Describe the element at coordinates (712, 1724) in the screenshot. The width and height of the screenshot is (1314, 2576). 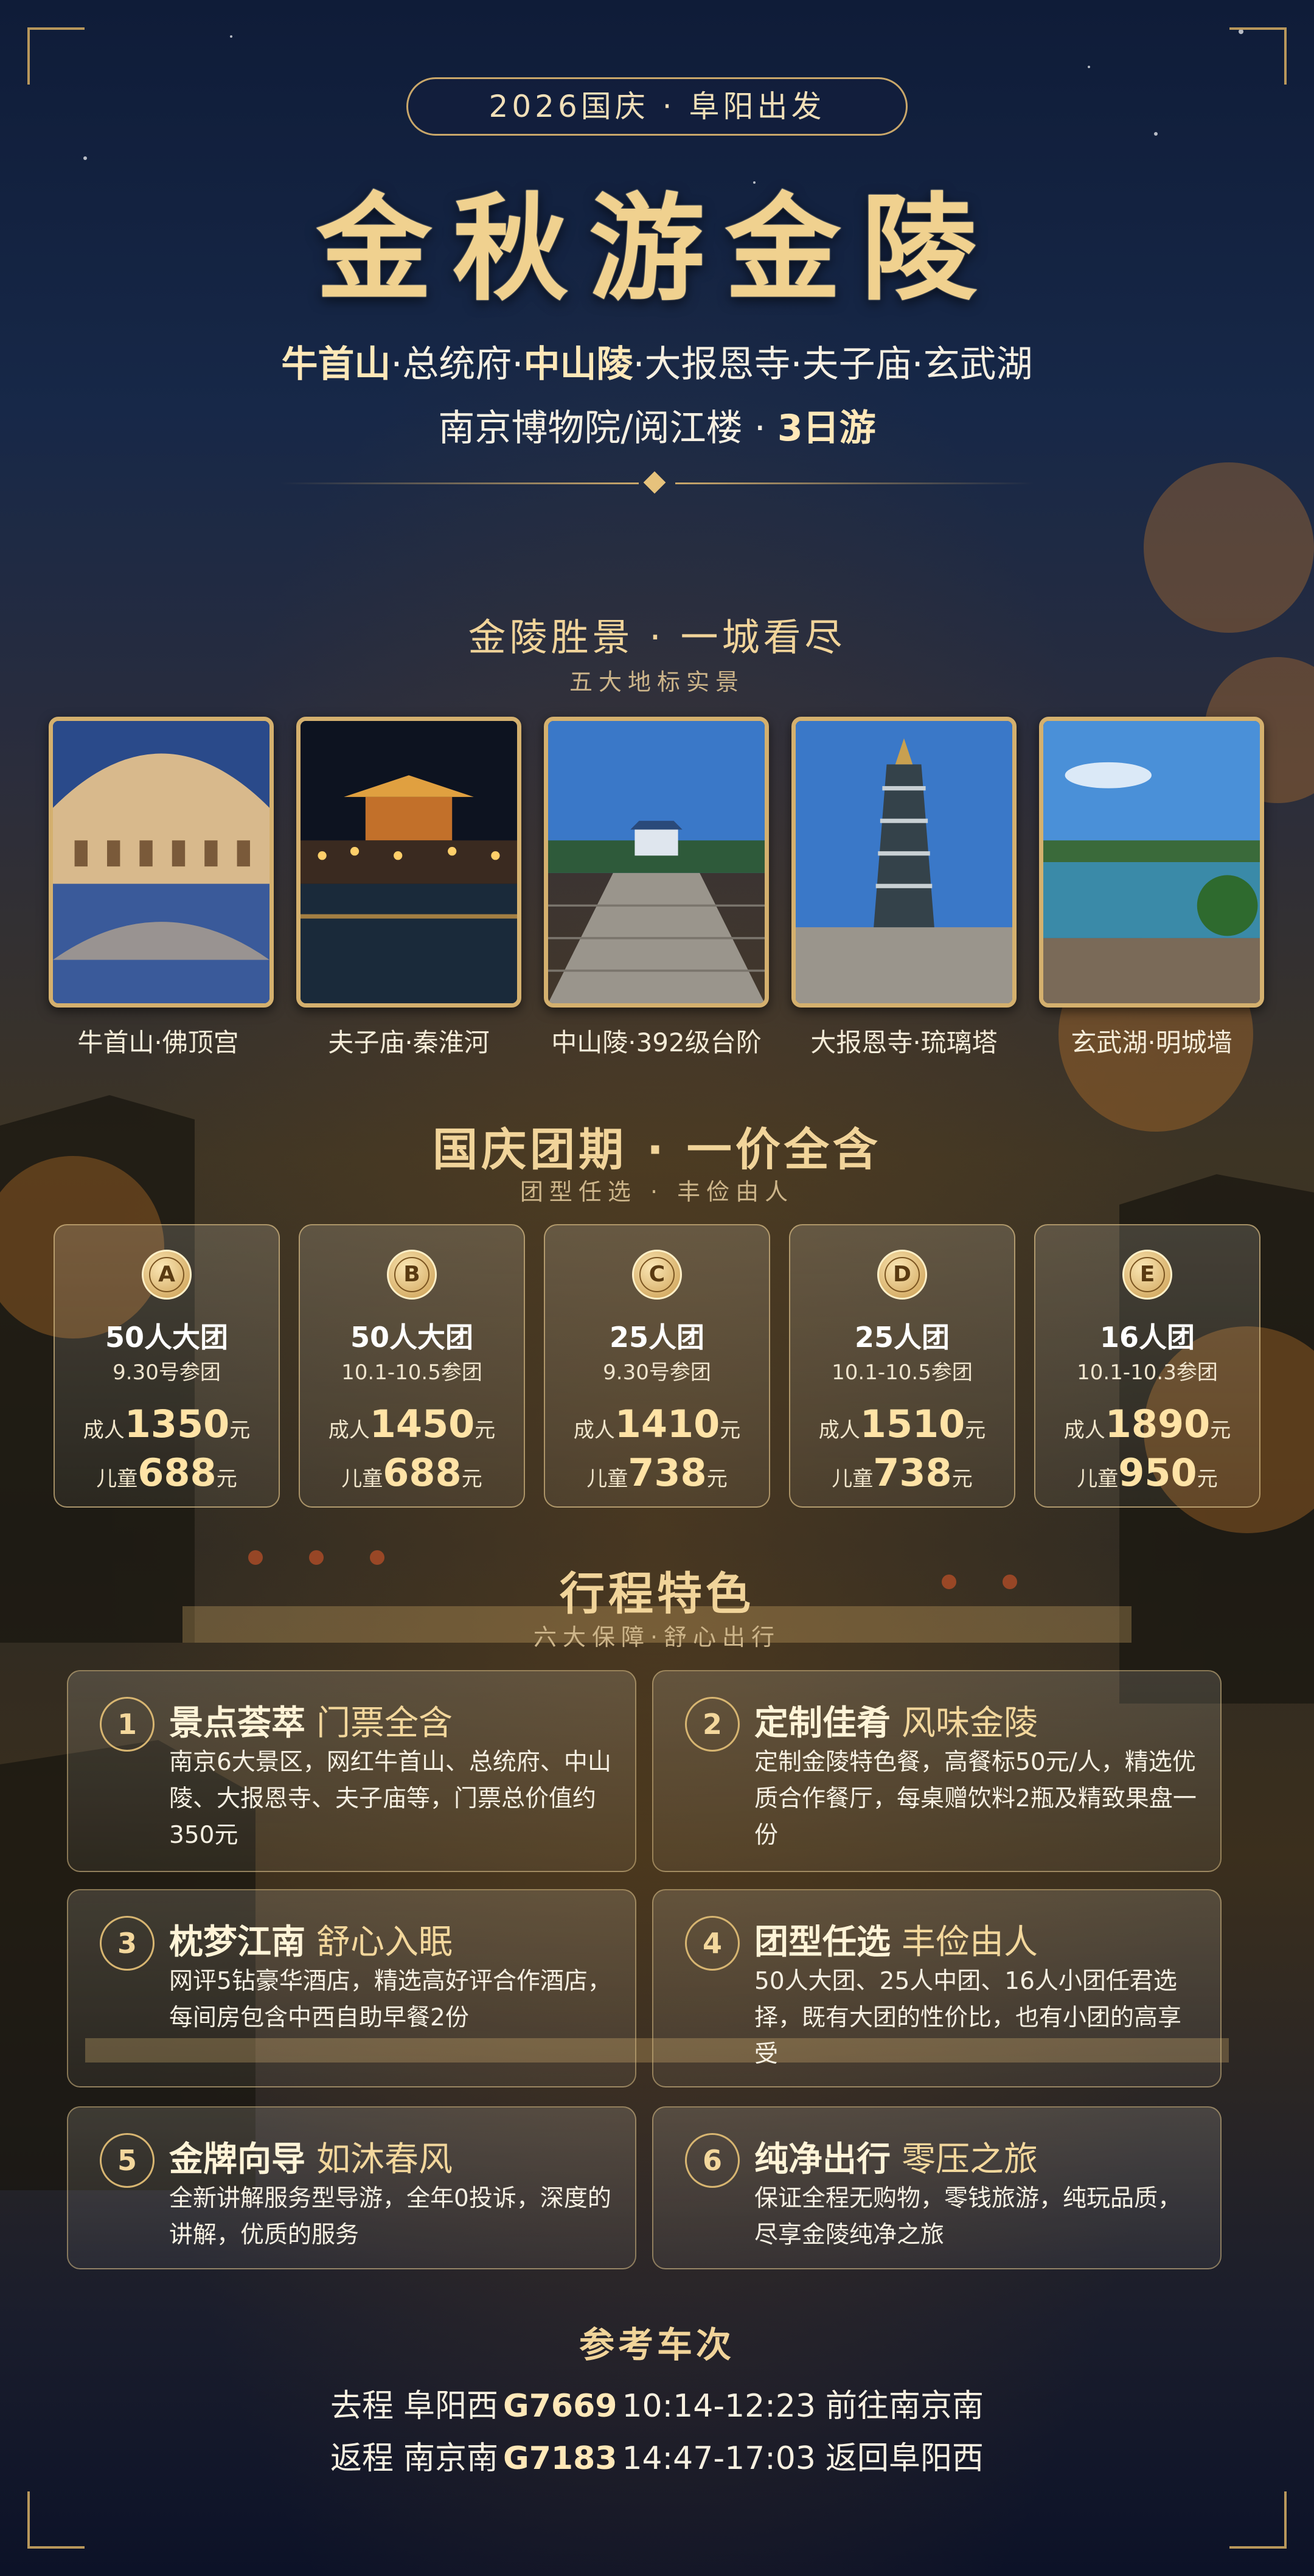
I see `feature-number: 2` at that location.